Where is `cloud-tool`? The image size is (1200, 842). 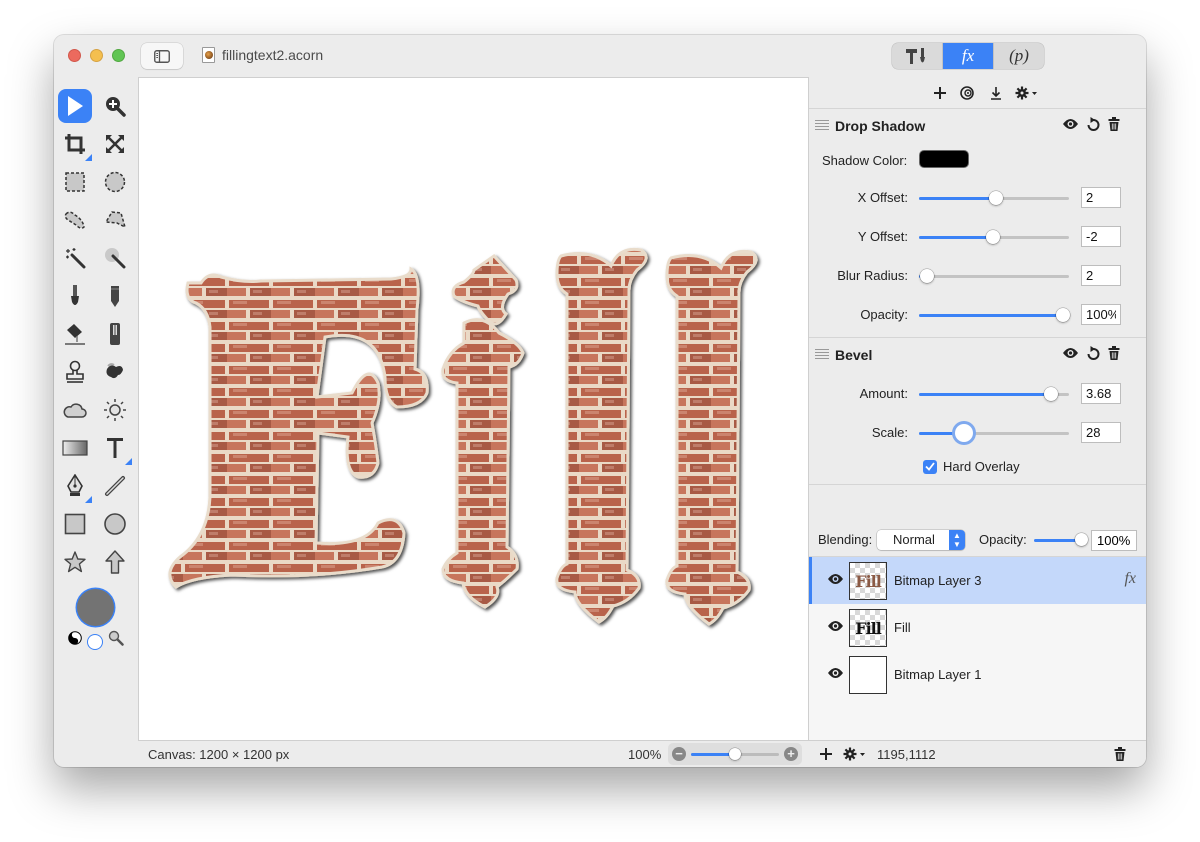 cloud-tool is located at coordinates (75, 410).